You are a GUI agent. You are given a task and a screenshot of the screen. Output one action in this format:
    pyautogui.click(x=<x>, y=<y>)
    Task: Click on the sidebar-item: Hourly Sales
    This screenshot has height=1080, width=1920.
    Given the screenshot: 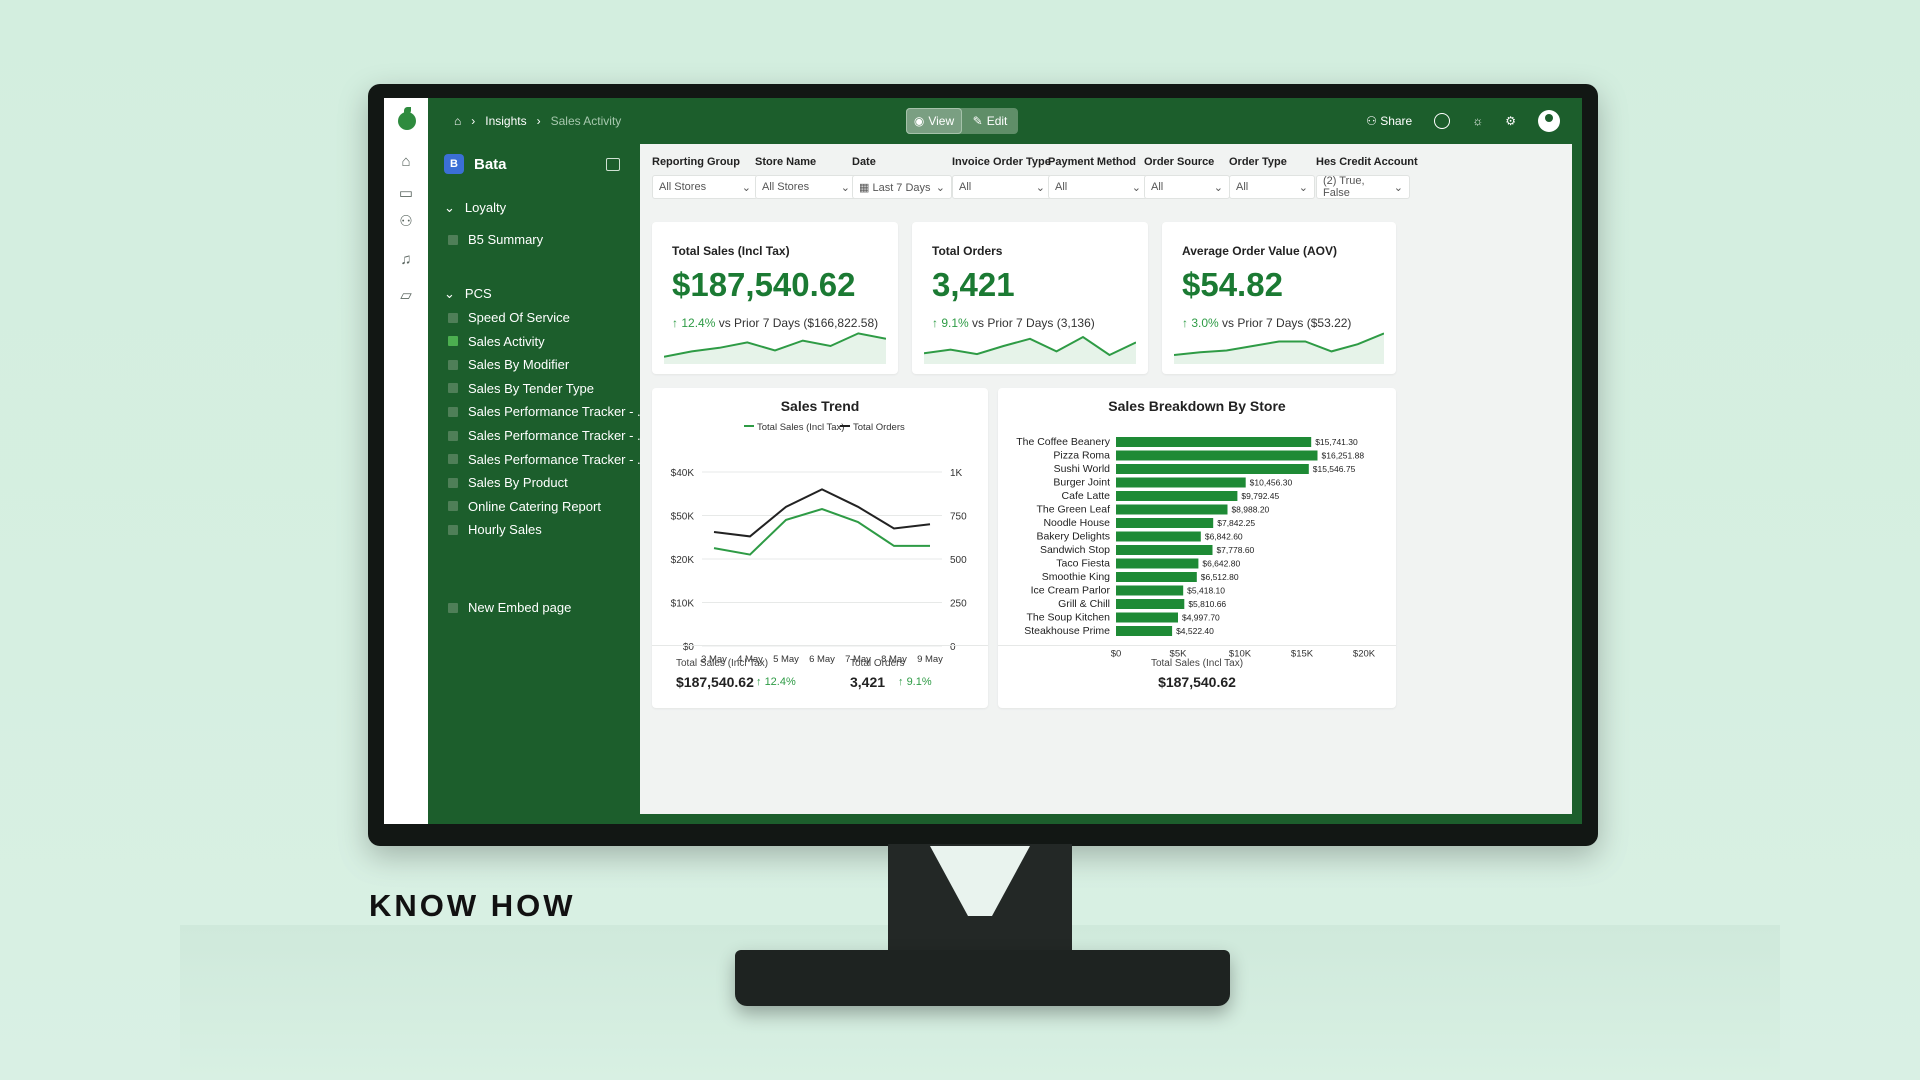 What is the action you would take?
    pyautogui.click(x=495, y=529)
    